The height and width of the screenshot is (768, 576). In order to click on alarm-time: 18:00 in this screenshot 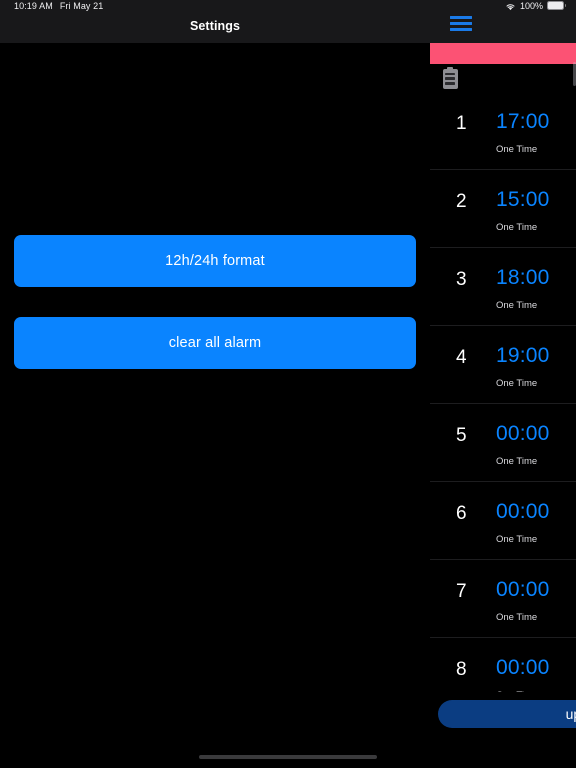, I will do `click(523, 278)`.